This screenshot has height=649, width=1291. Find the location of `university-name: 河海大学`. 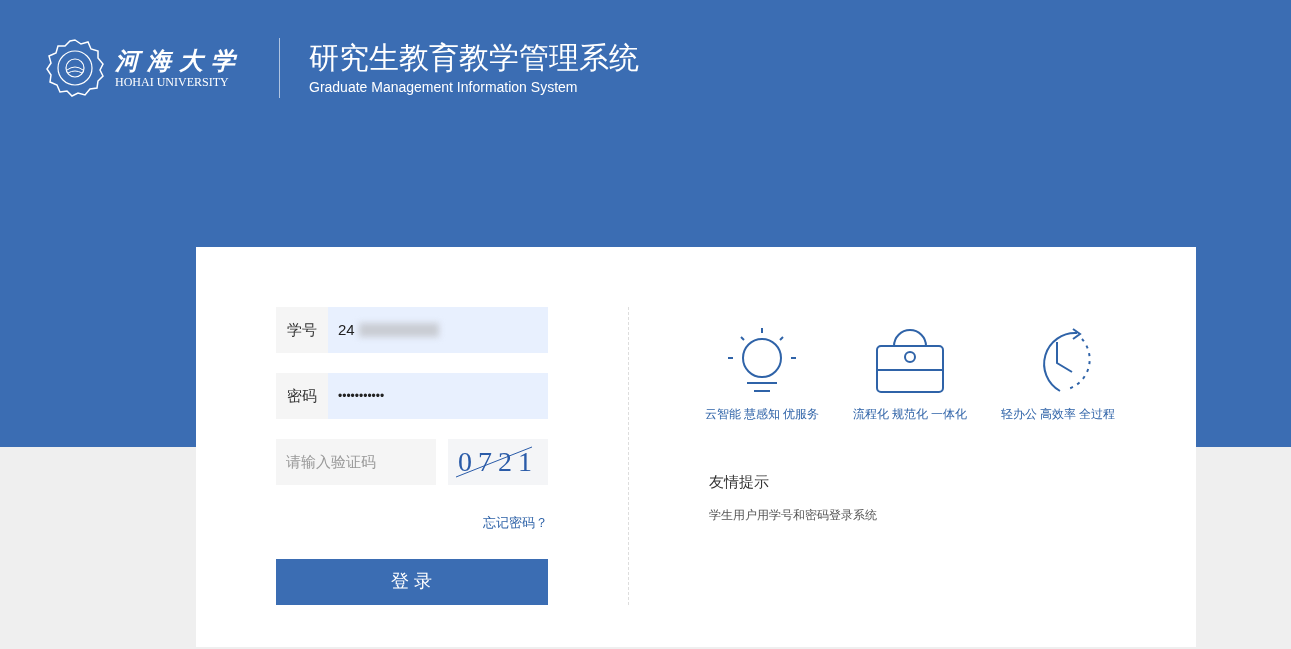

university-name: 河海大学 is located at coordinates (179, 60).